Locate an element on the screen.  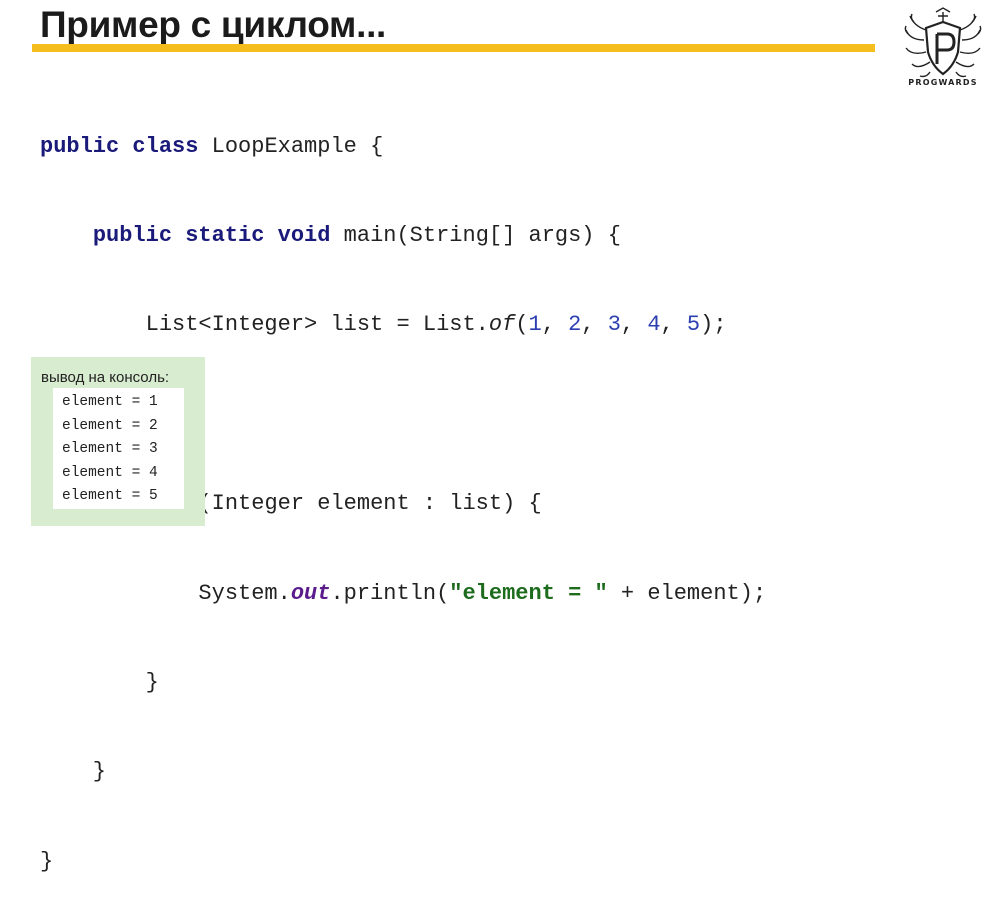
logo-text: PROGWARDS is located at coordinates (943, 82).